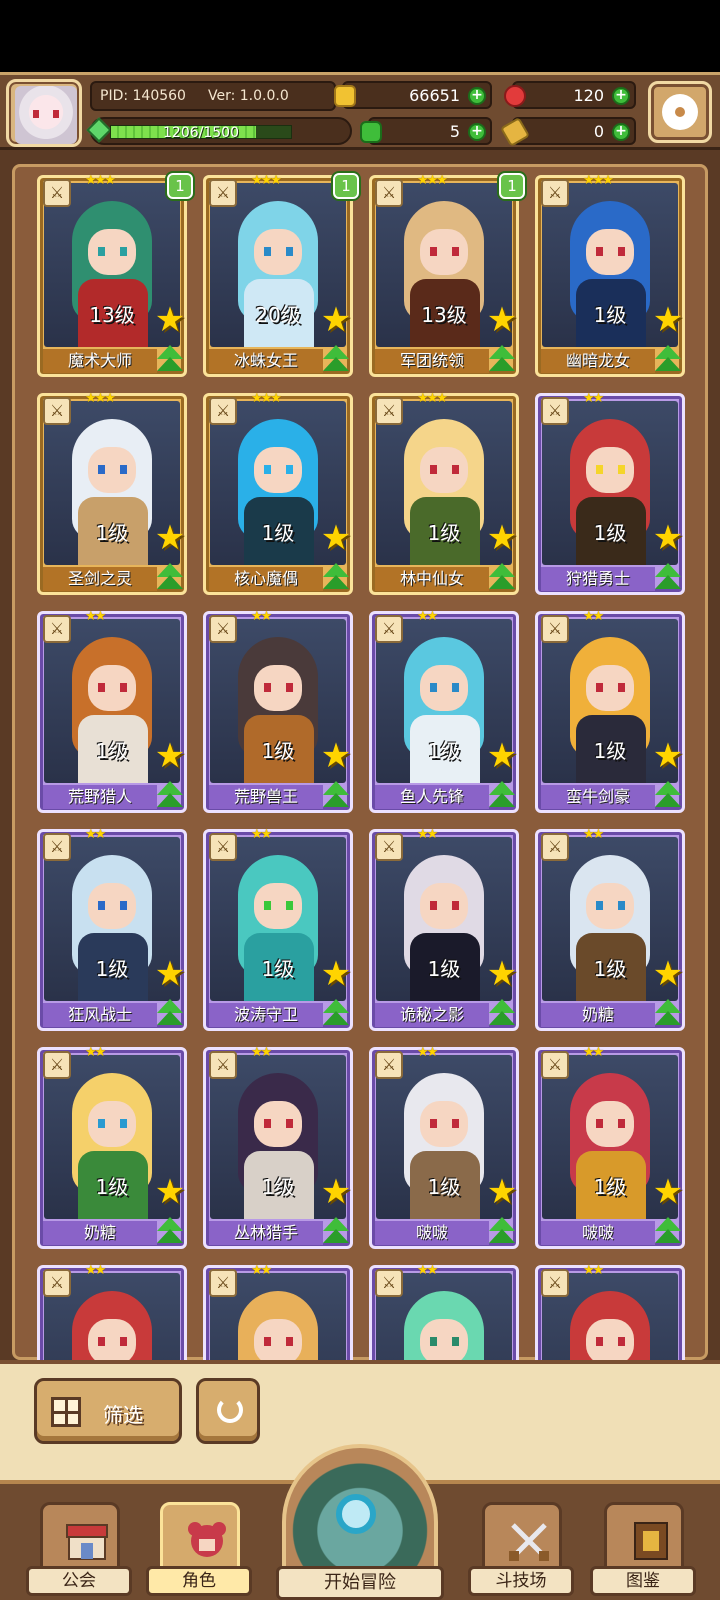 The image size is (720, 1600). What do you see at coordinates (680, 112) in the screenshot?
I see `settings-button` at bounding box center [680, 112].